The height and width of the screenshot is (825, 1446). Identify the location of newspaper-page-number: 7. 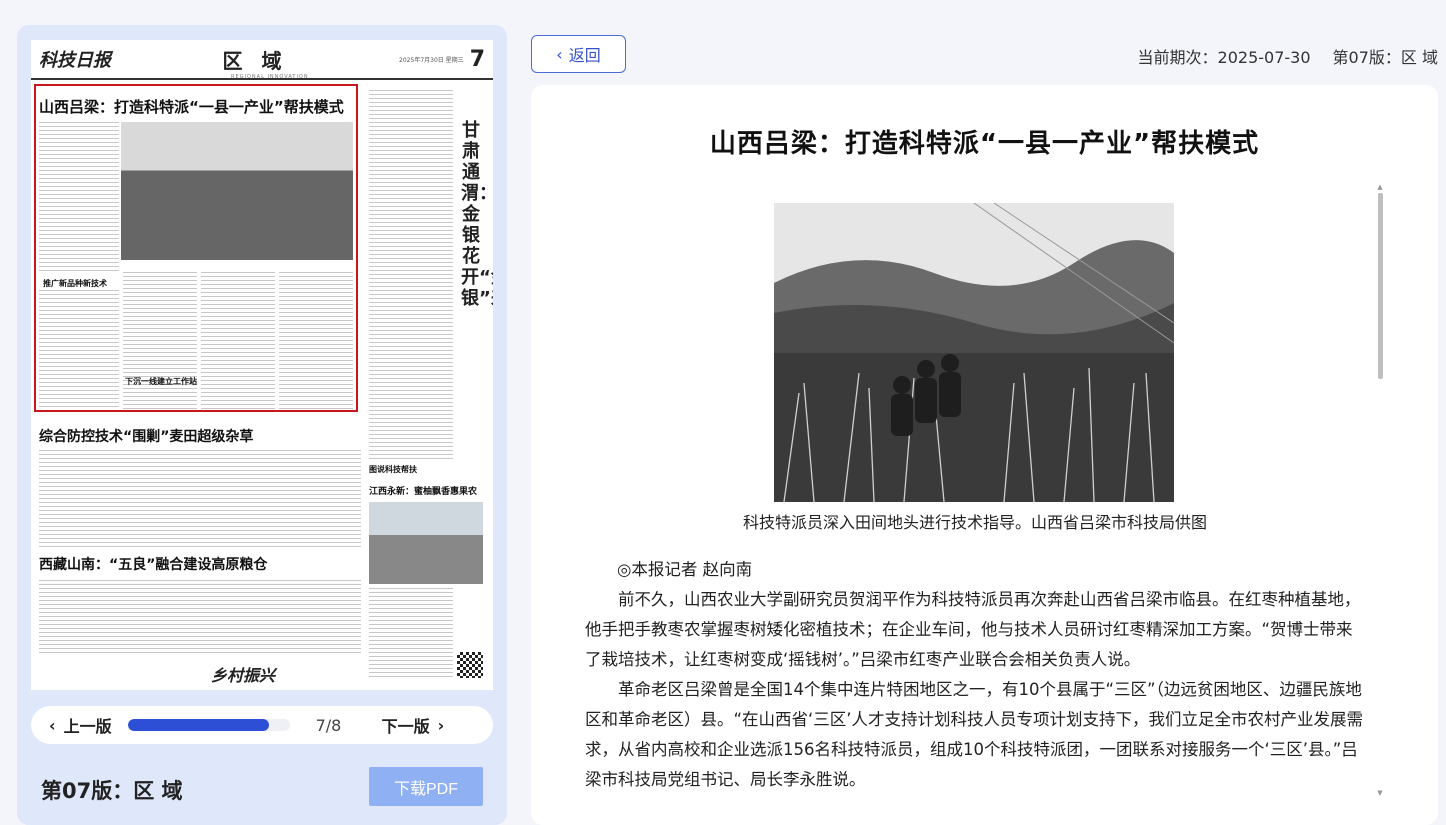
(477, 59).